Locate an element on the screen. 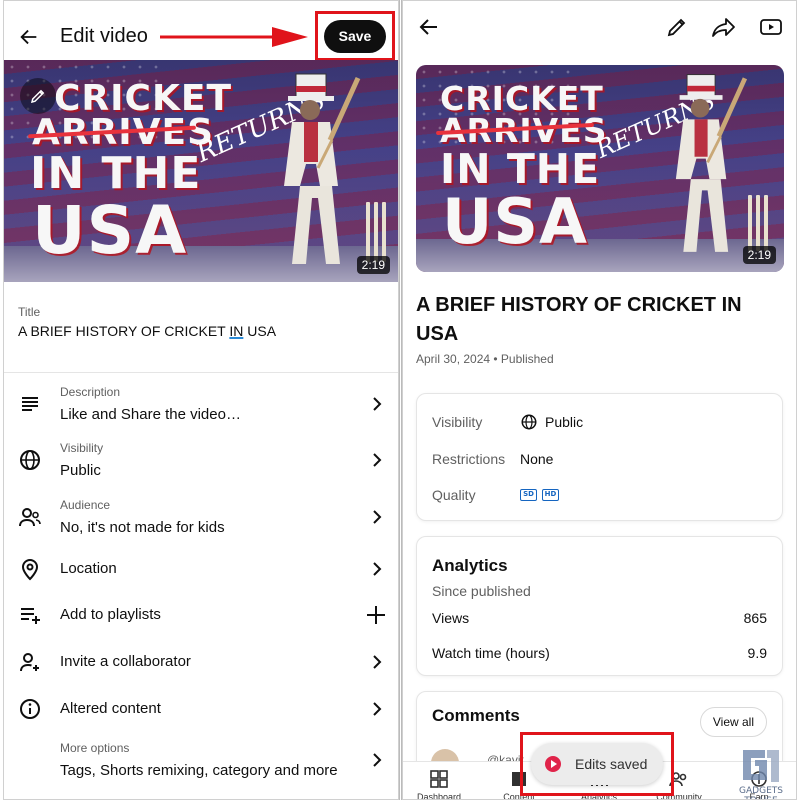  page-title: Edit video is located at coordinates (104, 36).